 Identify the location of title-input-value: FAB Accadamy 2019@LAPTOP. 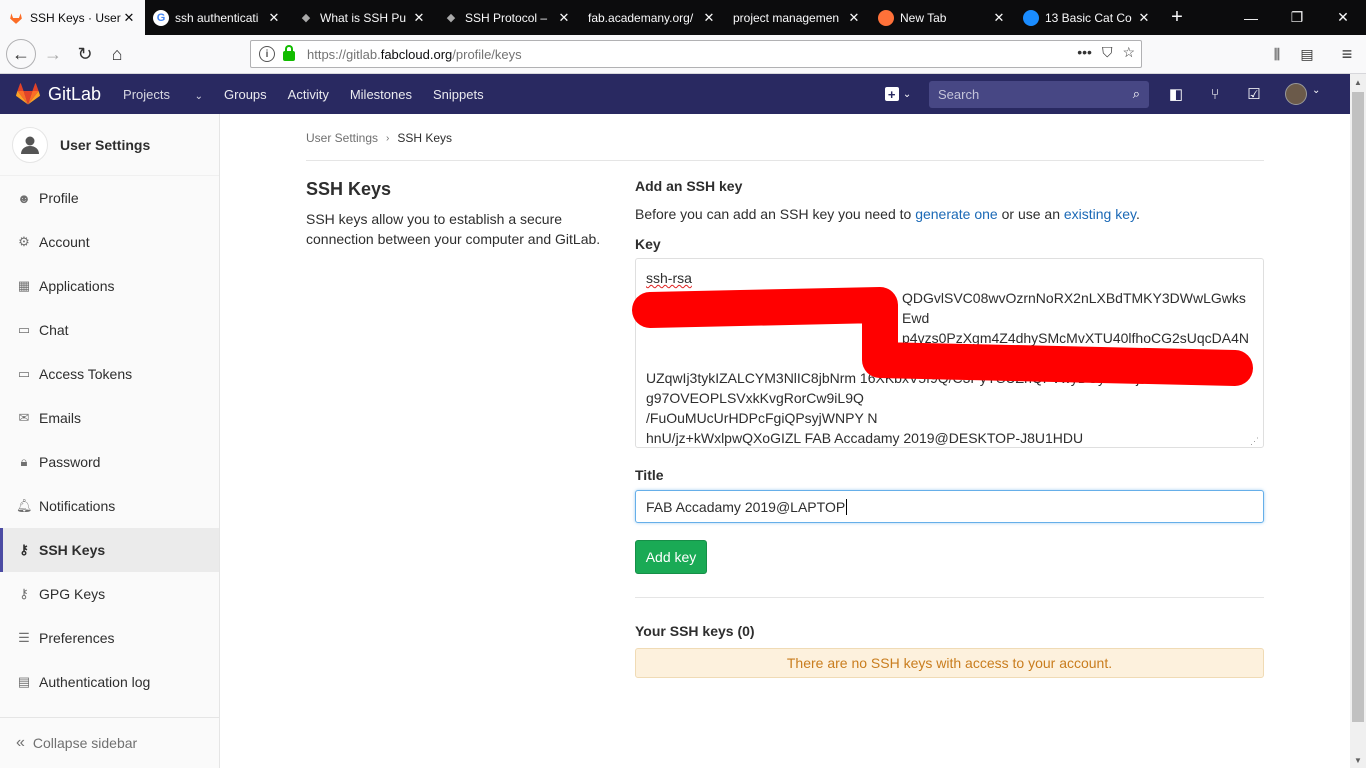
(746, 506).